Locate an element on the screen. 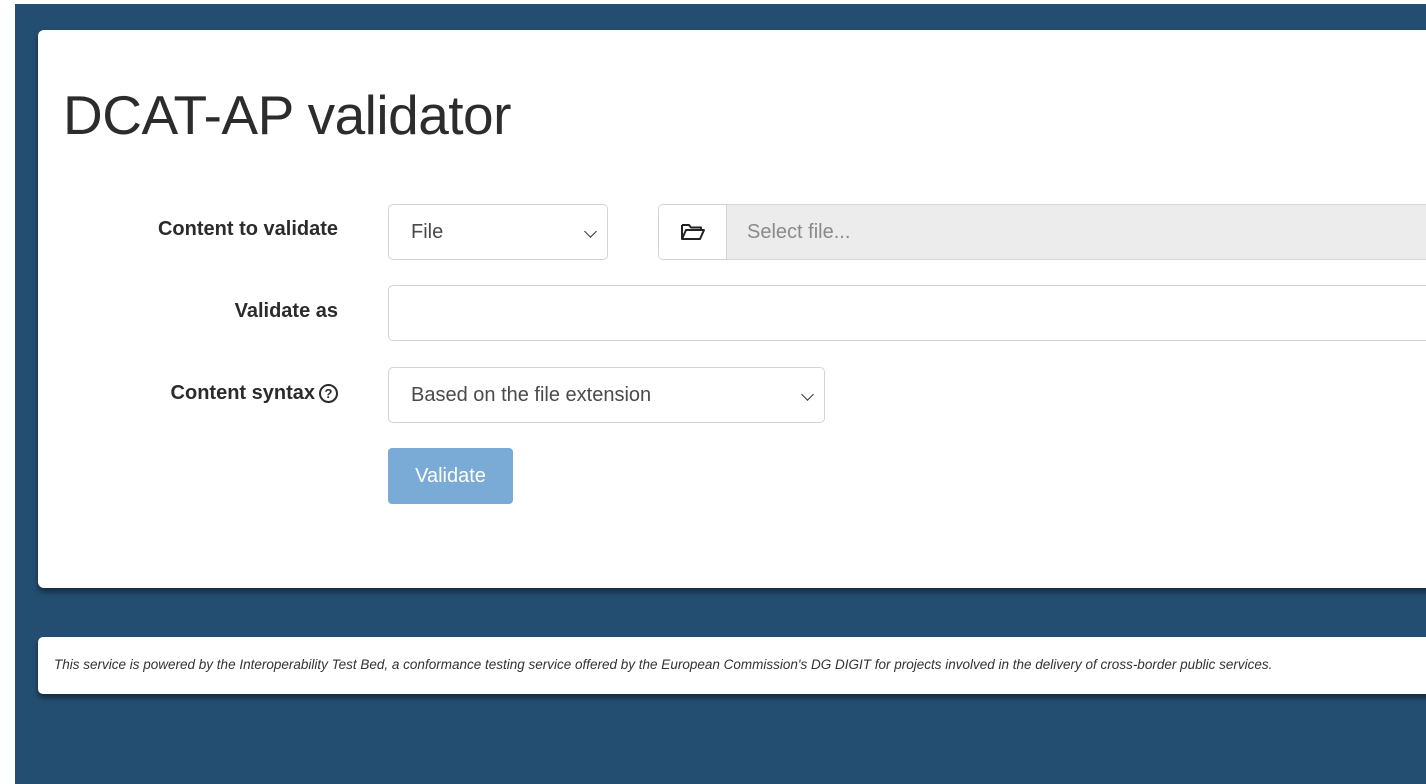 This screenshot has width=1426, height=784. content-type-select: File is located at coordinates (498, 232).